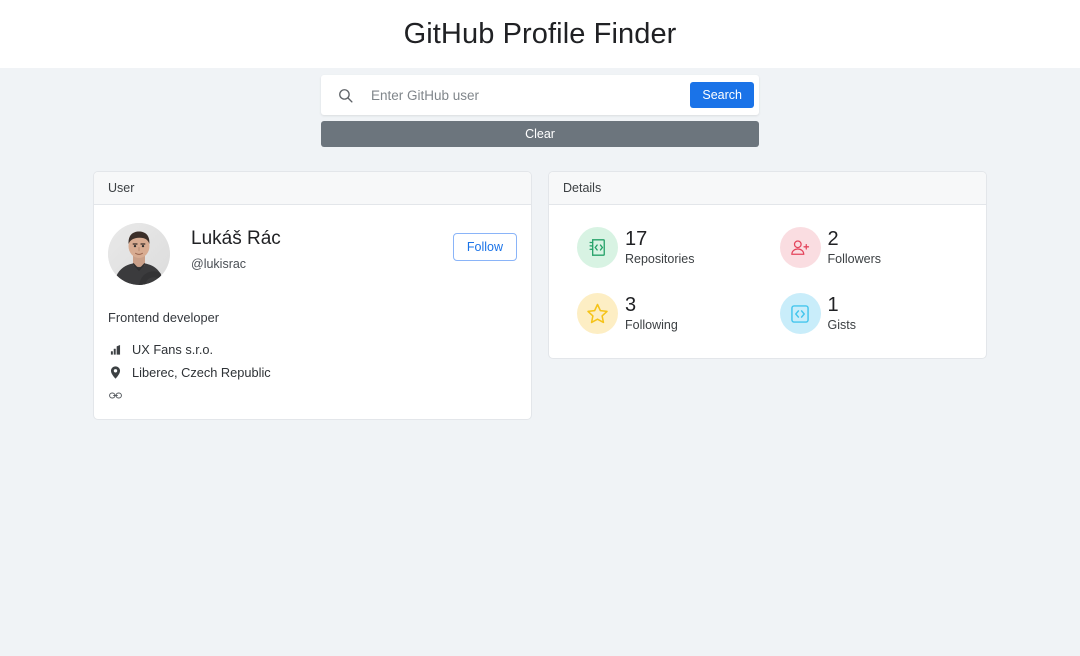 The height and width of the screenshot is (656, 1080). I want to click on repositories-icon, so click(597, 247).